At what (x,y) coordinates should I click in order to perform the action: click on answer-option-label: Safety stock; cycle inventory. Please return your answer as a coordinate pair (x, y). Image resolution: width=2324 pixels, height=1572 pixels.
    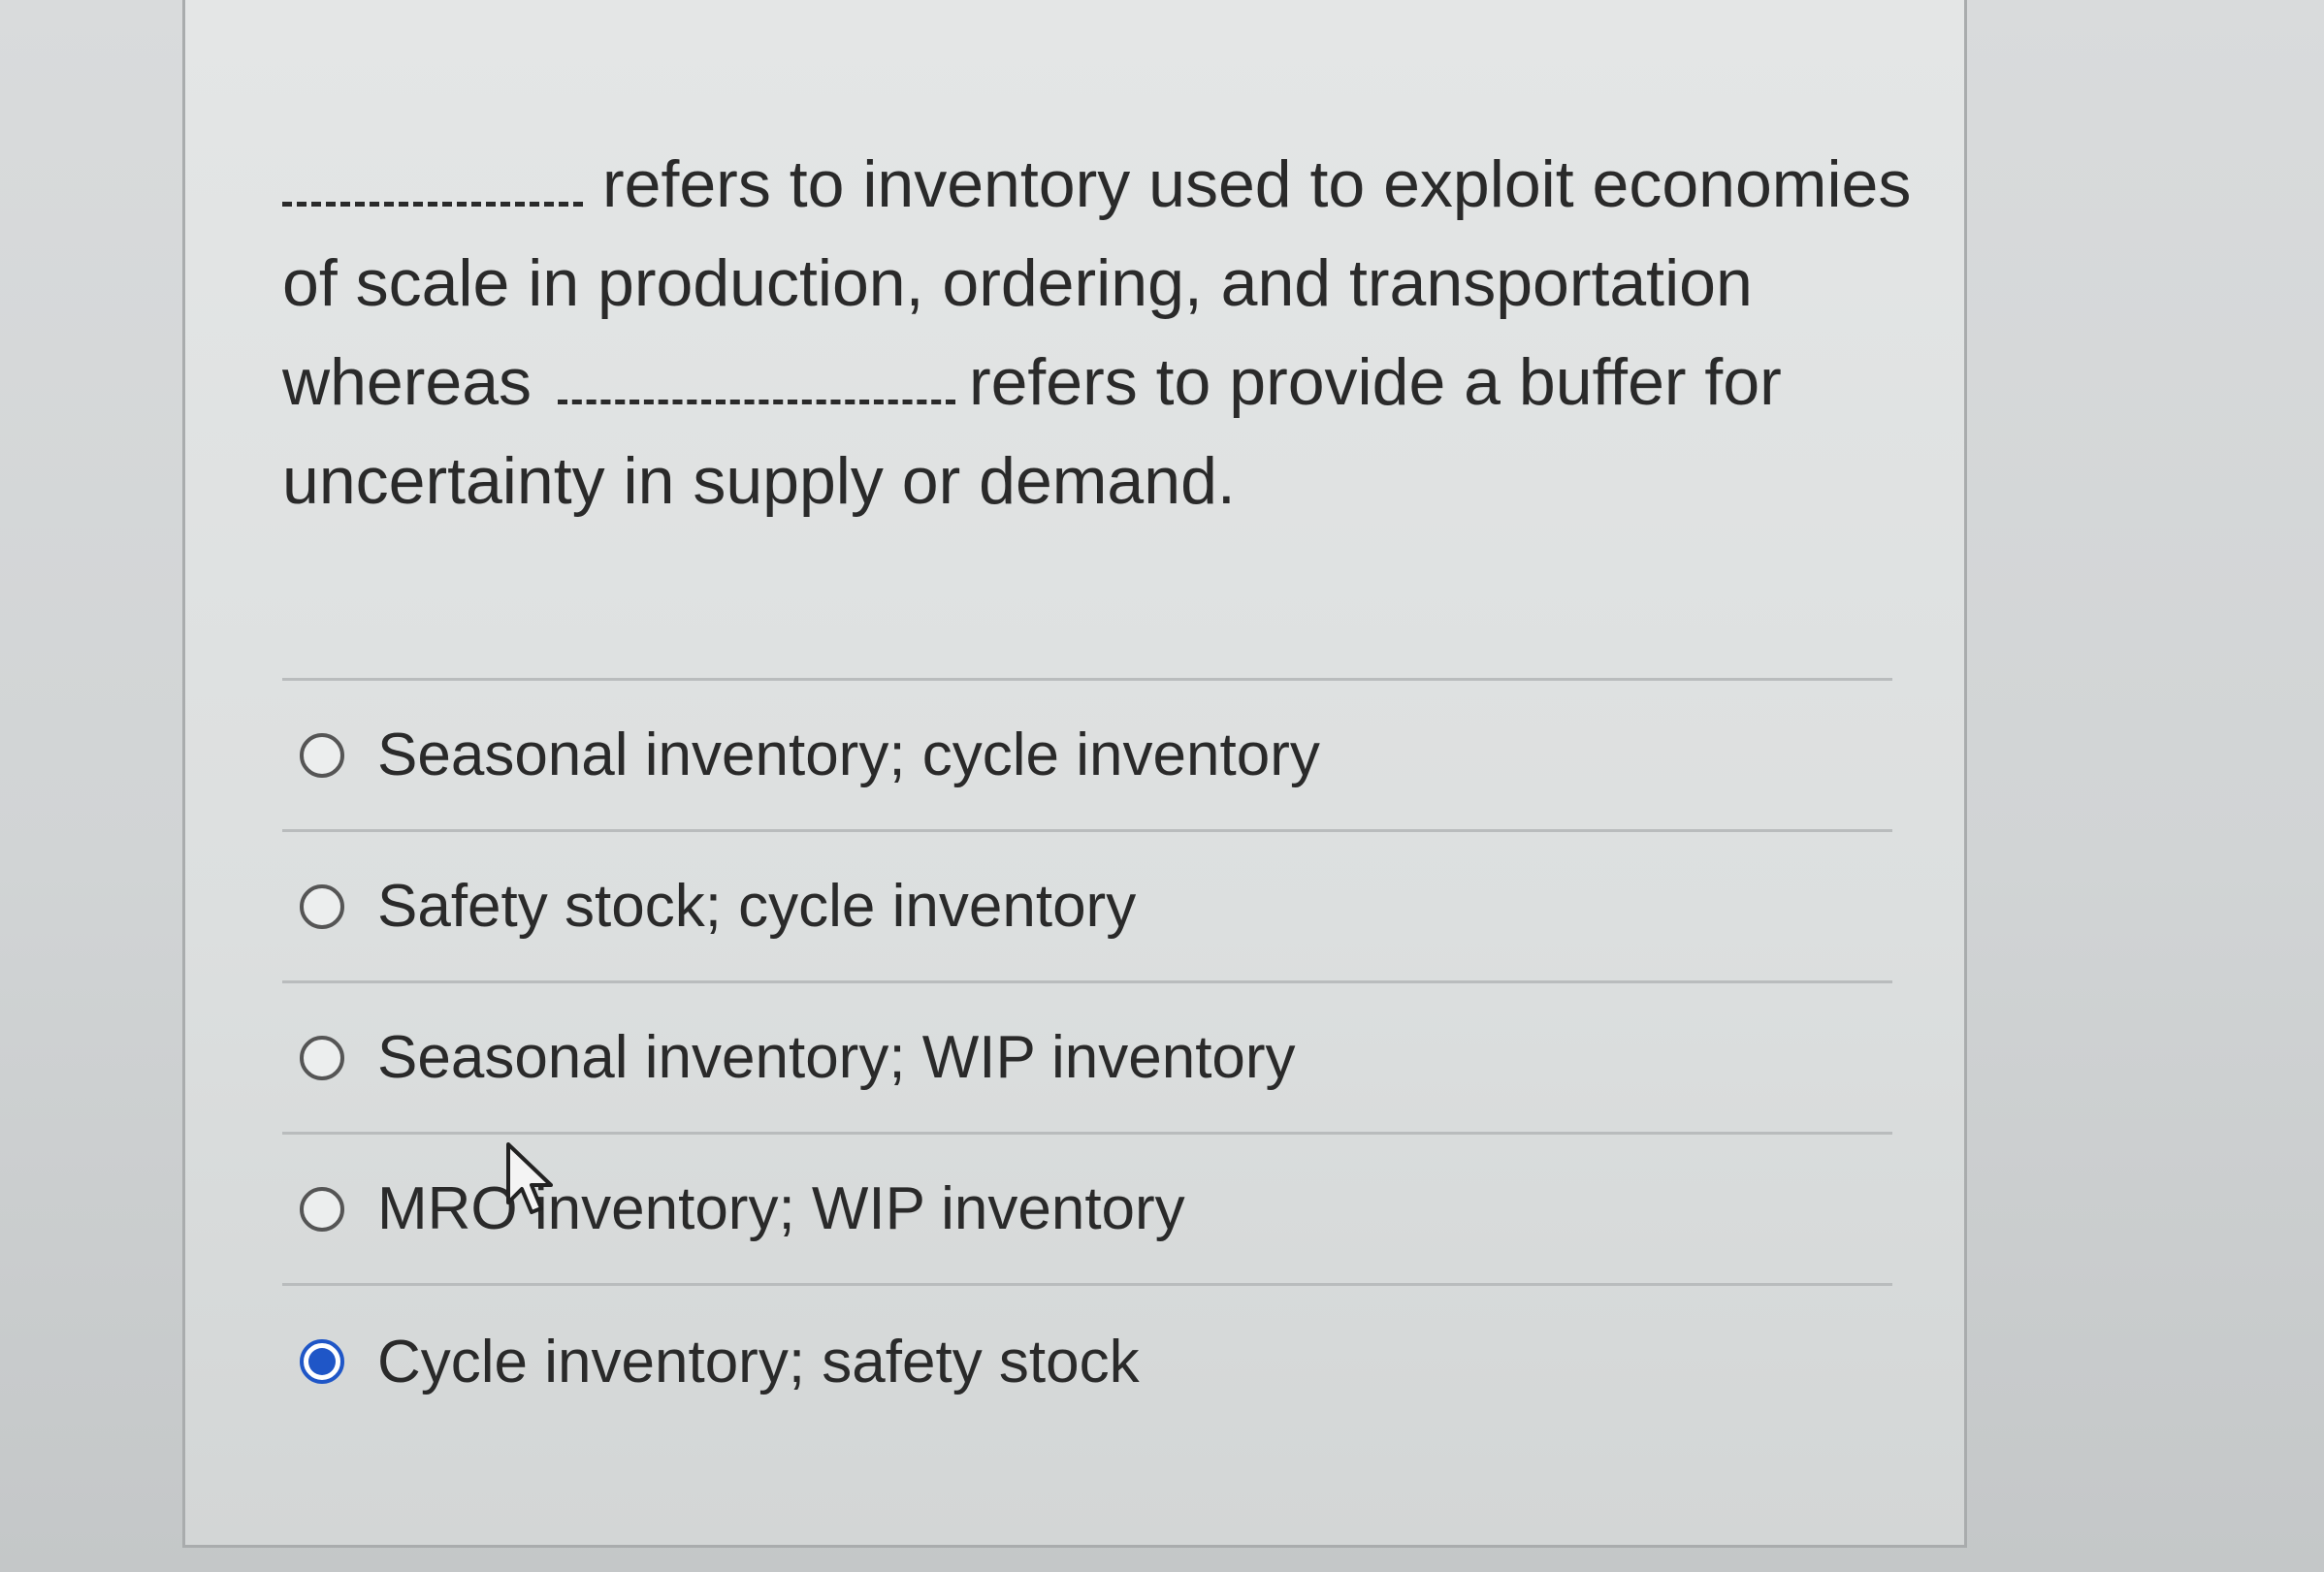
    Looking at the image, I should click on (757, 906).